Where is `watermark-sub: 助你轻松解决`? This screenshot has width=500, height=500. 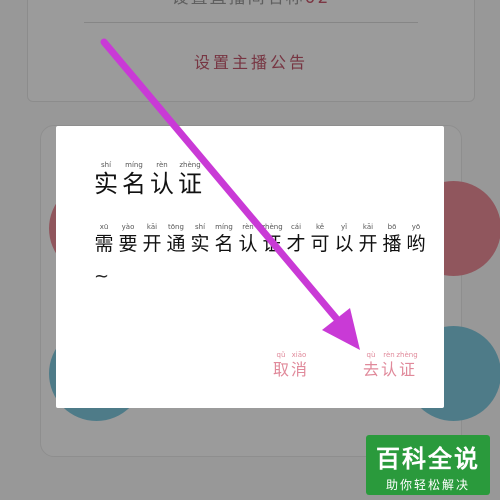
watermark-sub: 助你轻松解决 is located at coordinates (427, 485).